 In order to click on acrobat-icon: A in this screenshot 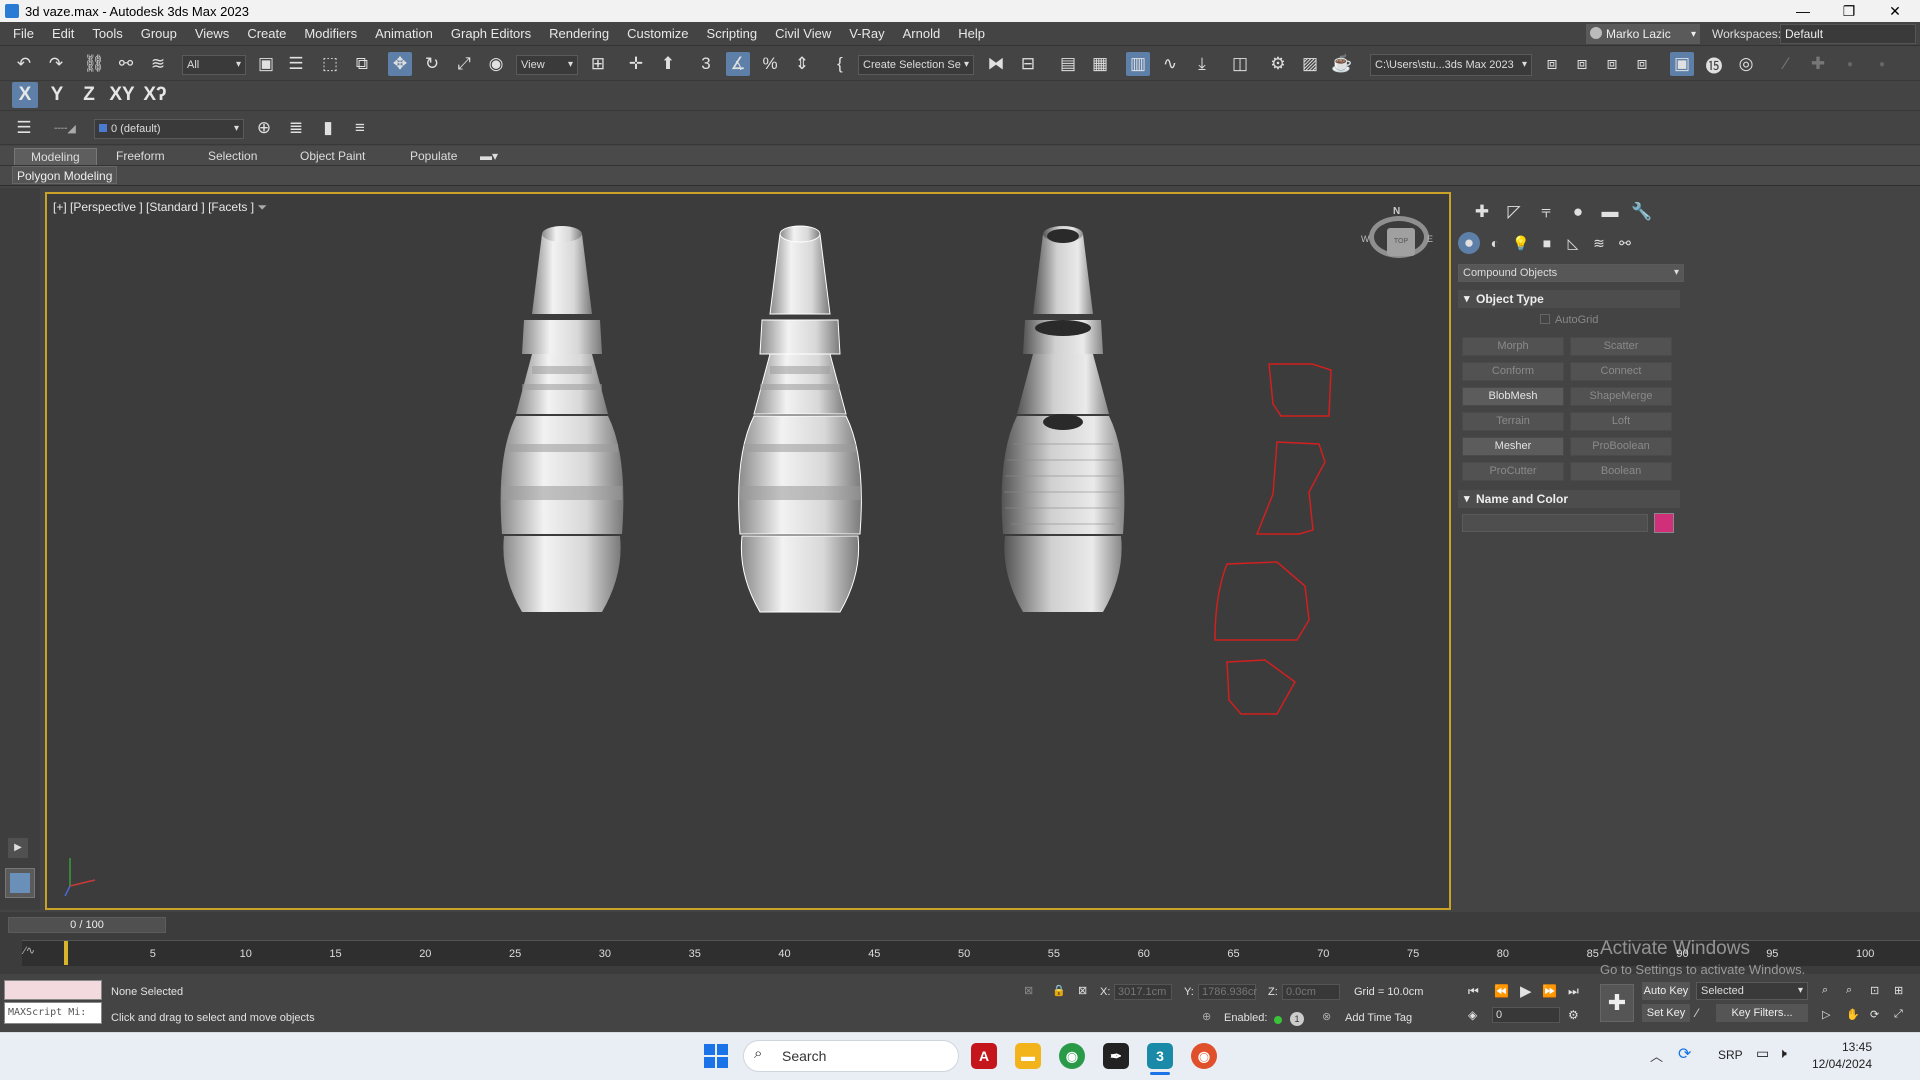, I will do `click(984, 1056)`.